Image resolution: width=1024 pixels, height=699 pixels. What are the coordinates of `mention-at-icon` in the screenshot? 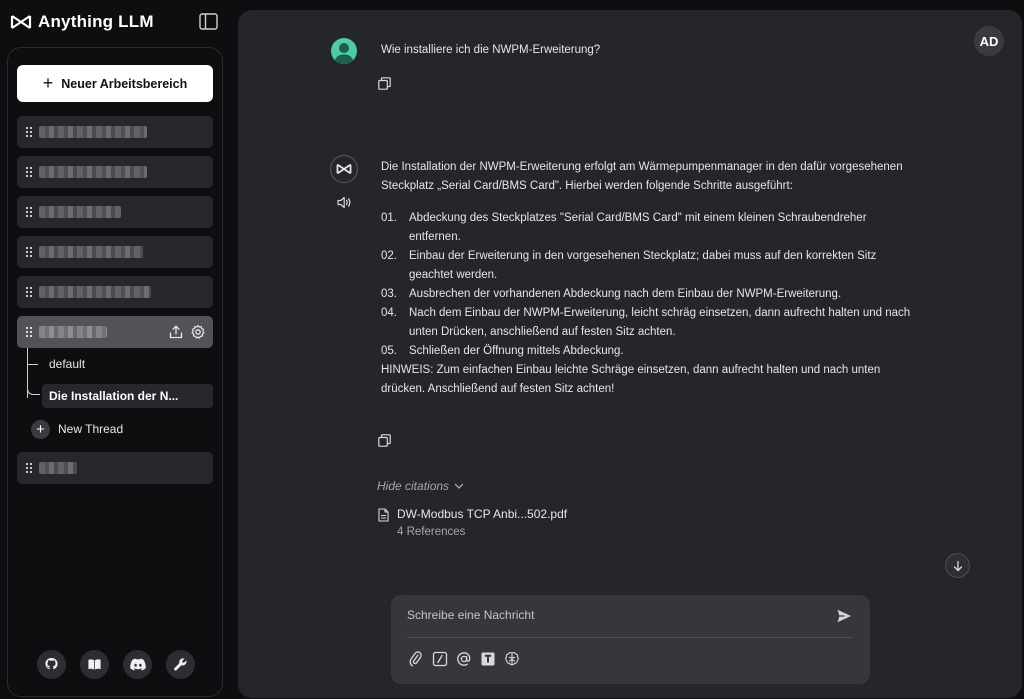 It's located at (464, 659).